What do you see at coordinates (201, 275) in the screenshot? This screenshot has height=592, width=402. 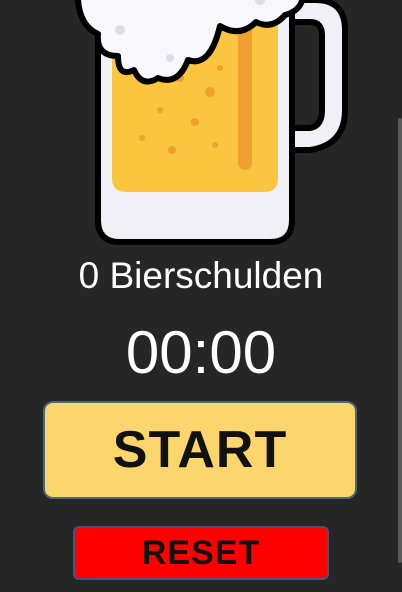 I see `beer-debt-count: 0 Bierschulden` at bounding box center [201, 275].